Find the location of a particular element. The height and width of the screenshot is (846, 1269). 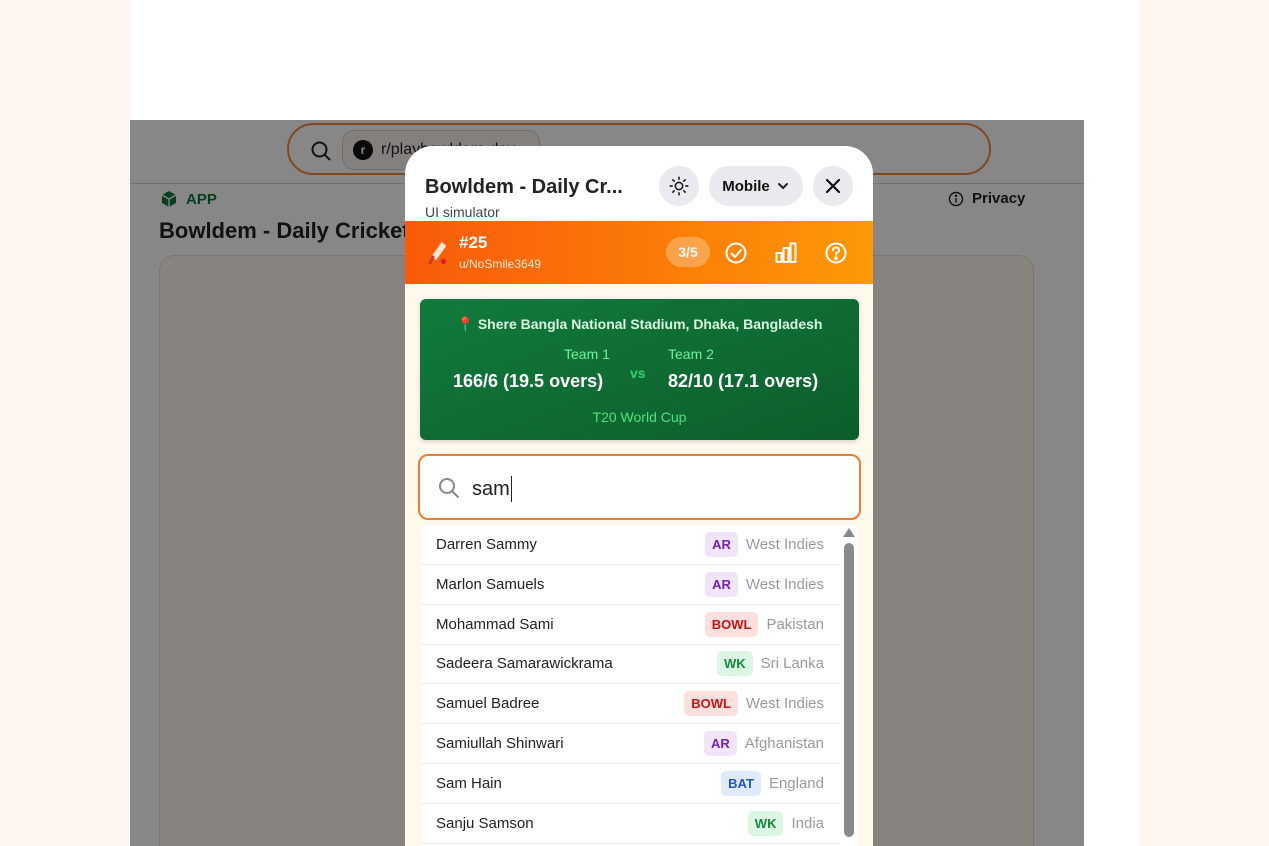

theme-toggle-button is located at coordinates (679, 186).